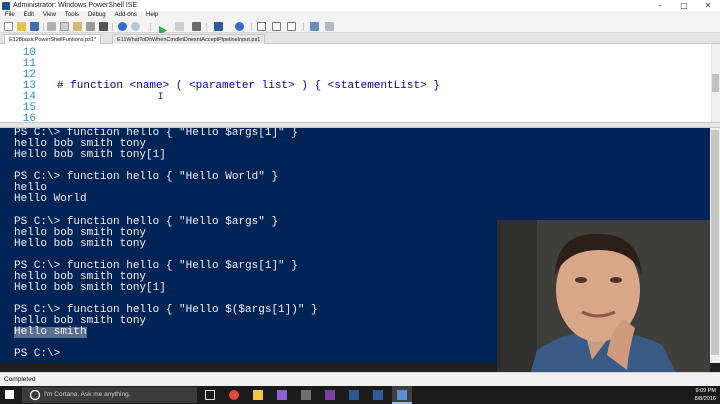 The image size is (720, 404). I want to click on show-command-addon-icon, so click(329, 26).